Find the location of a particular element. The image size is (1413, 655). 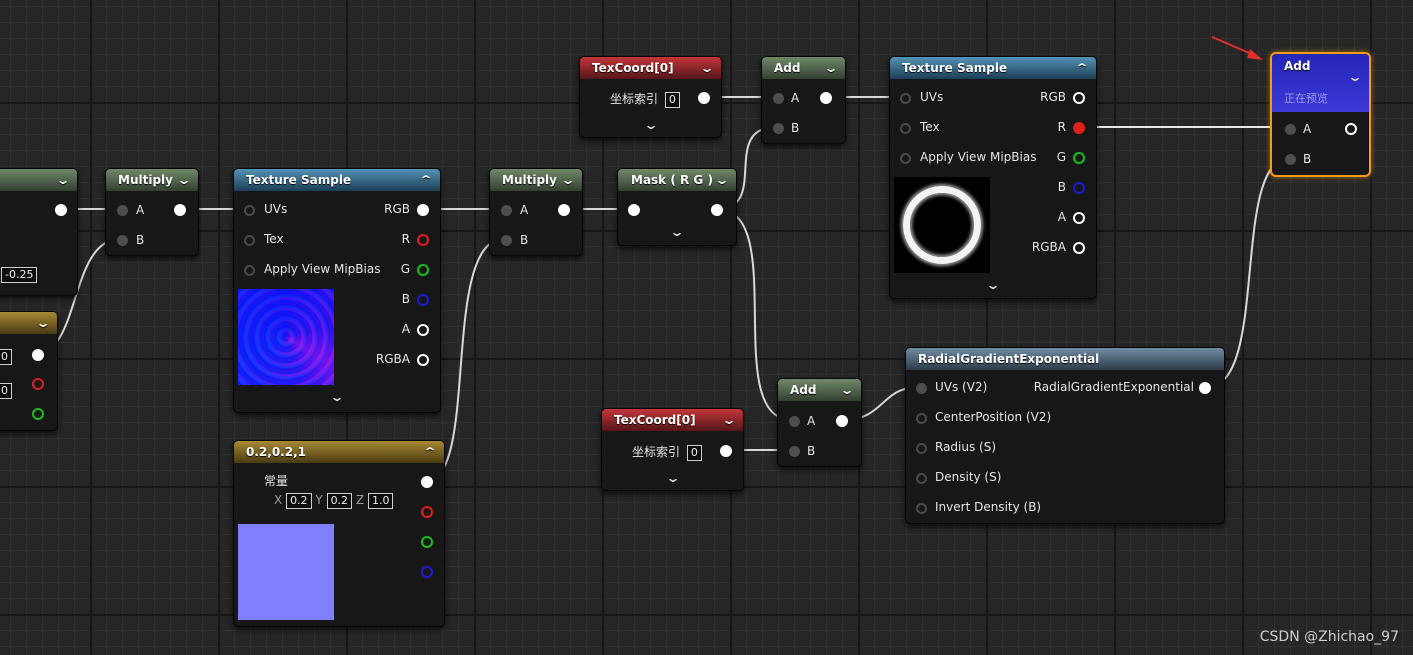

node-header: RadialGradientExponential is located at coordinates (1065, 359).